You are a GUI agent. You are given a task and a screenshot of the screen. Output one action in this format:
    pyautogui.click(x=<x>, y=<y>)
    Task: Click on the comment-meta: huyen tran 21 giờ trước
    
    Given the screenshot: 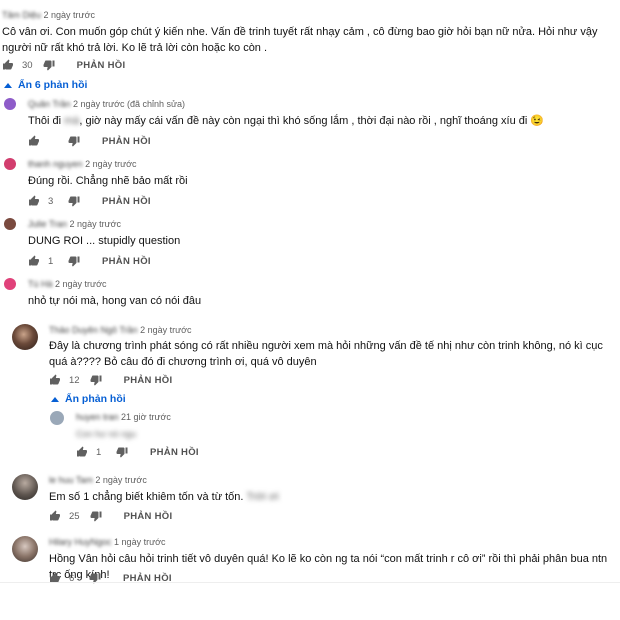 What is the action you would take?
    pyautogui.click(x=123, y=417)
    